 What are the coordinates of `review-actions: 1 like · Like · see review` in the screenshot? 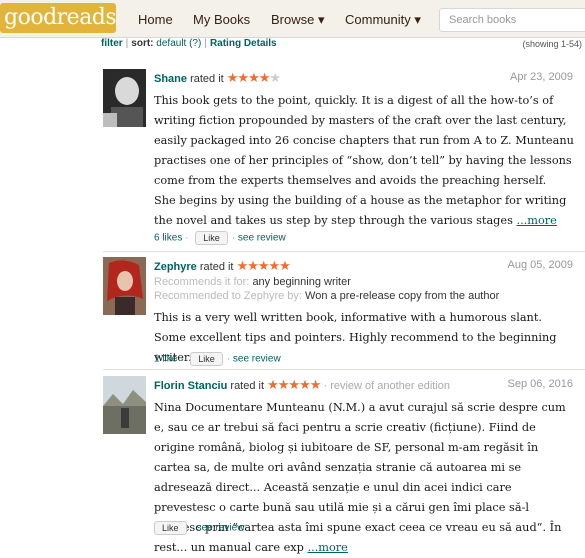 It's located at (217, 359).